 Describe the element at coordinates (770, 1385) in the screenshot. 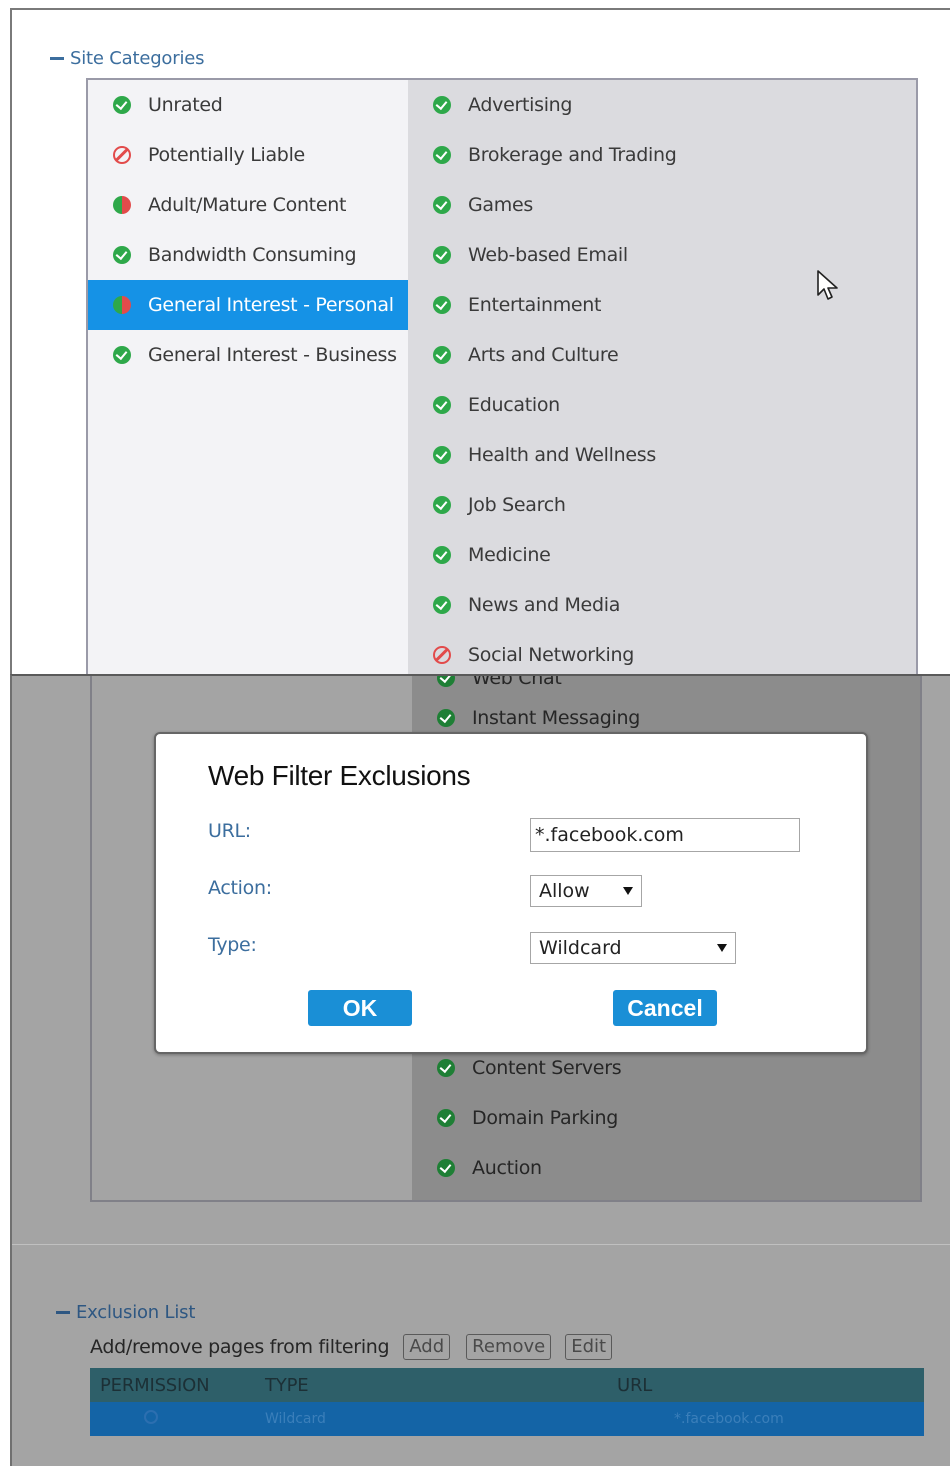

I see `column-header-url: URL` at that location.